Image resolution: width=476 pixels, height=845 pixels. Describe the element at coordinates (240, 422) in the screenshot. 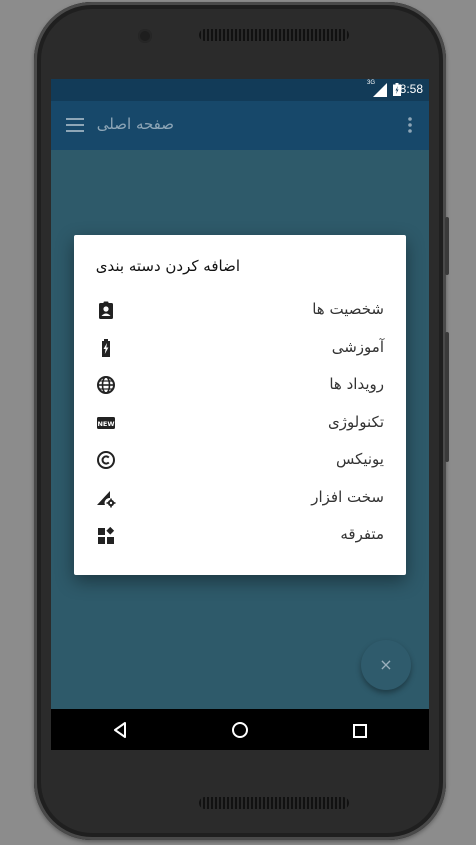

I see `category-item-technology: NEW تکنولوژی` at that location.